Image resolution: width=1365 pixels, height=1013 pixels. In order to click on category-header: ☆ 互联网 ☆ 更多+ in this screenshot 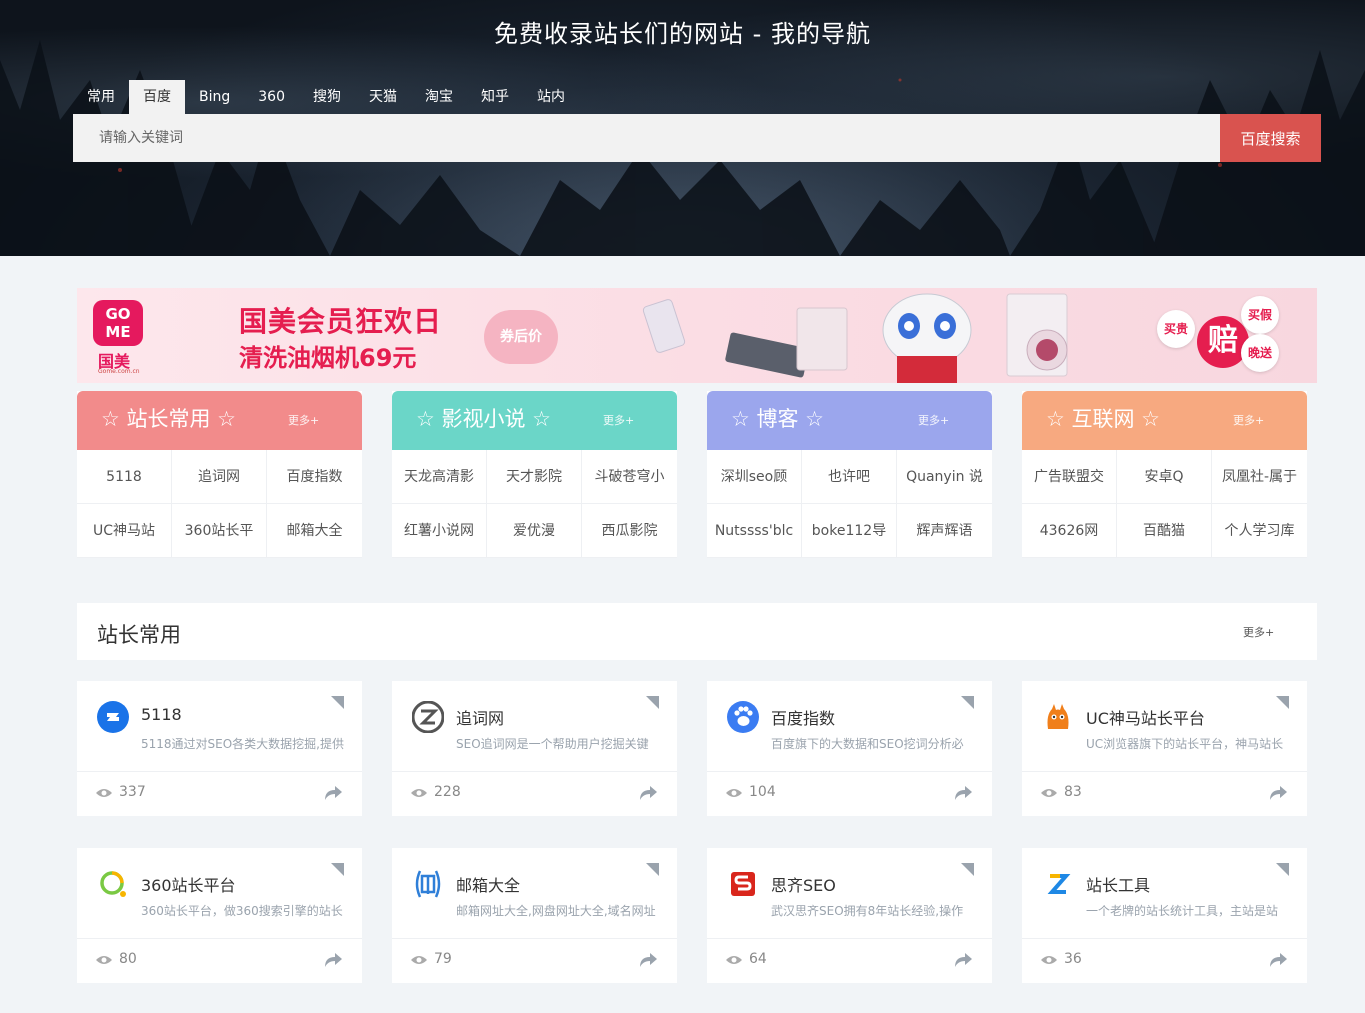, I will do `click(1164, 420)`.